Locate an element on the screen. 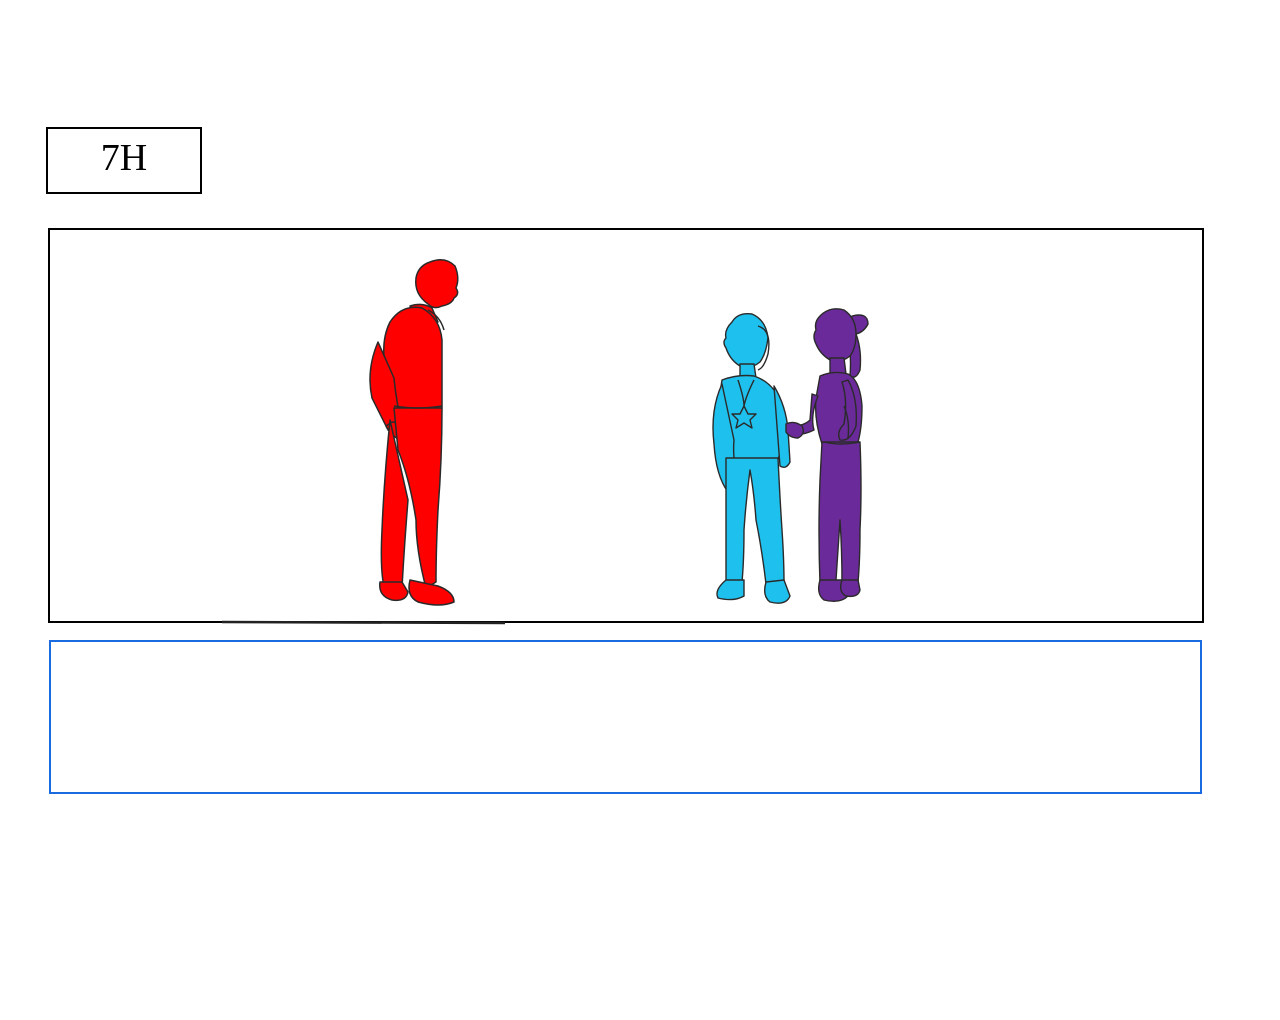 The image size is (1280, 1020). caption-box is located at coordinates (625, 717).